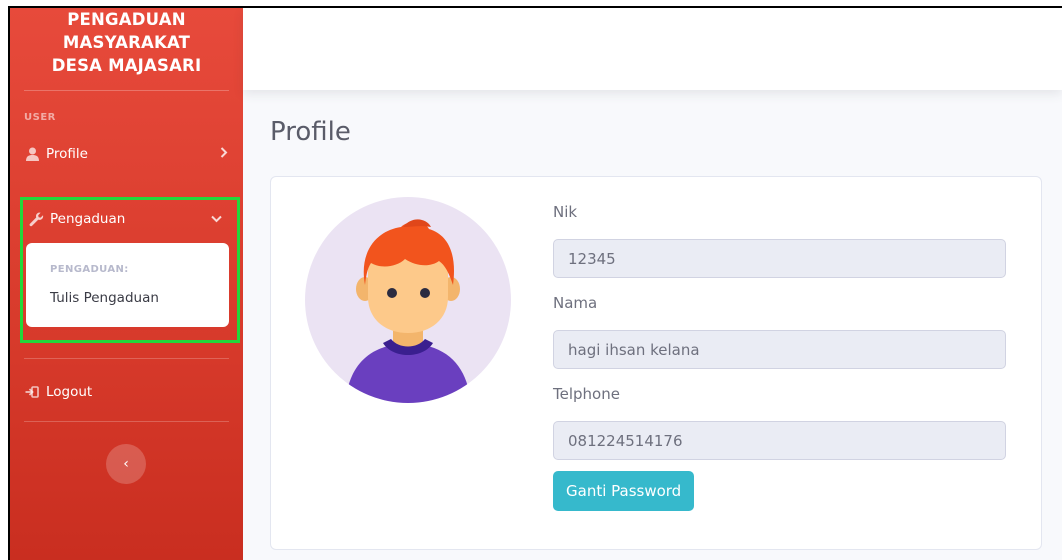 This screenshot has width=1062, height=560. I want to click on sidebar-item-label: Logout, so click(69, 392).